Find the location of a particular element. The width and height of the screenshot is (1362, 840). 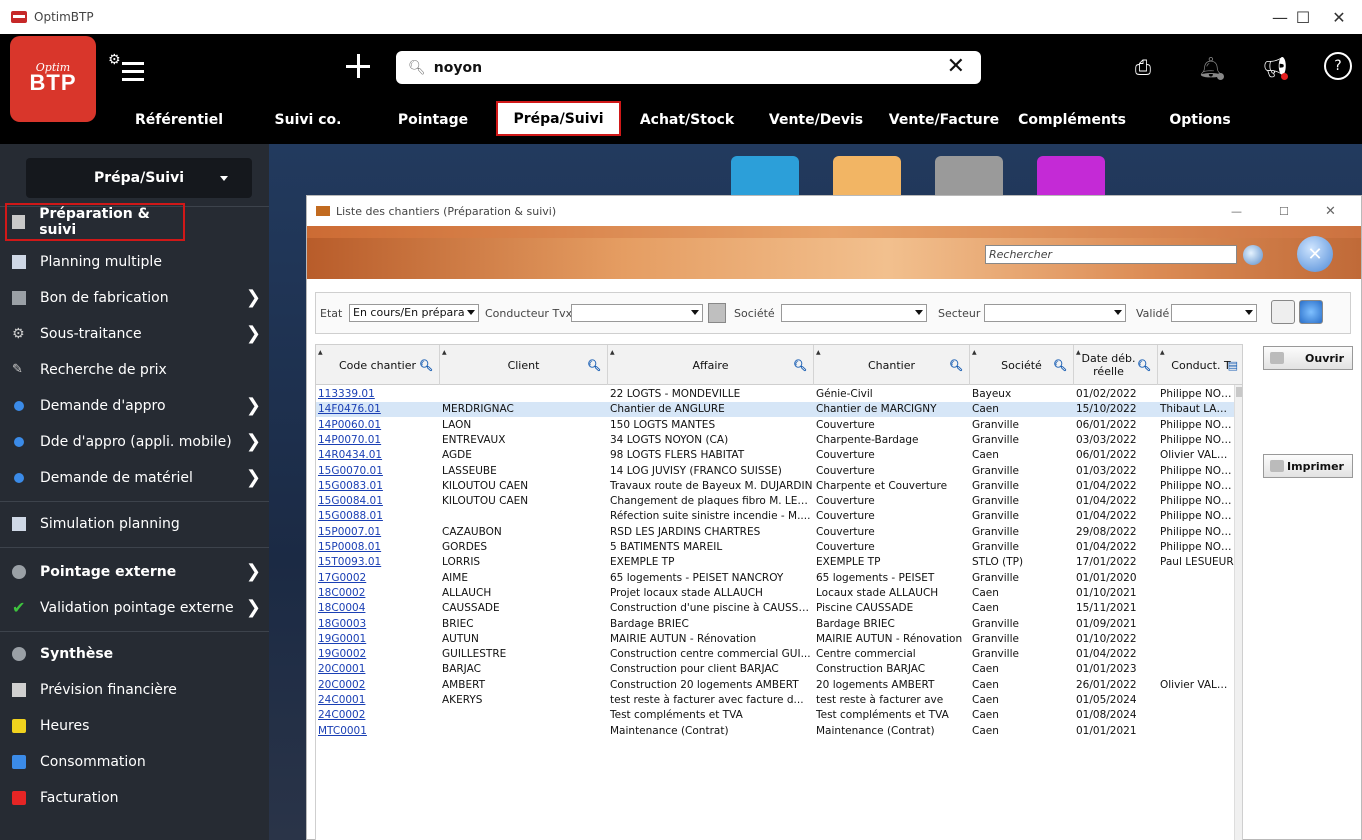

nav-vente-devis: Vente/Devis is located at coordinates (816, 120).